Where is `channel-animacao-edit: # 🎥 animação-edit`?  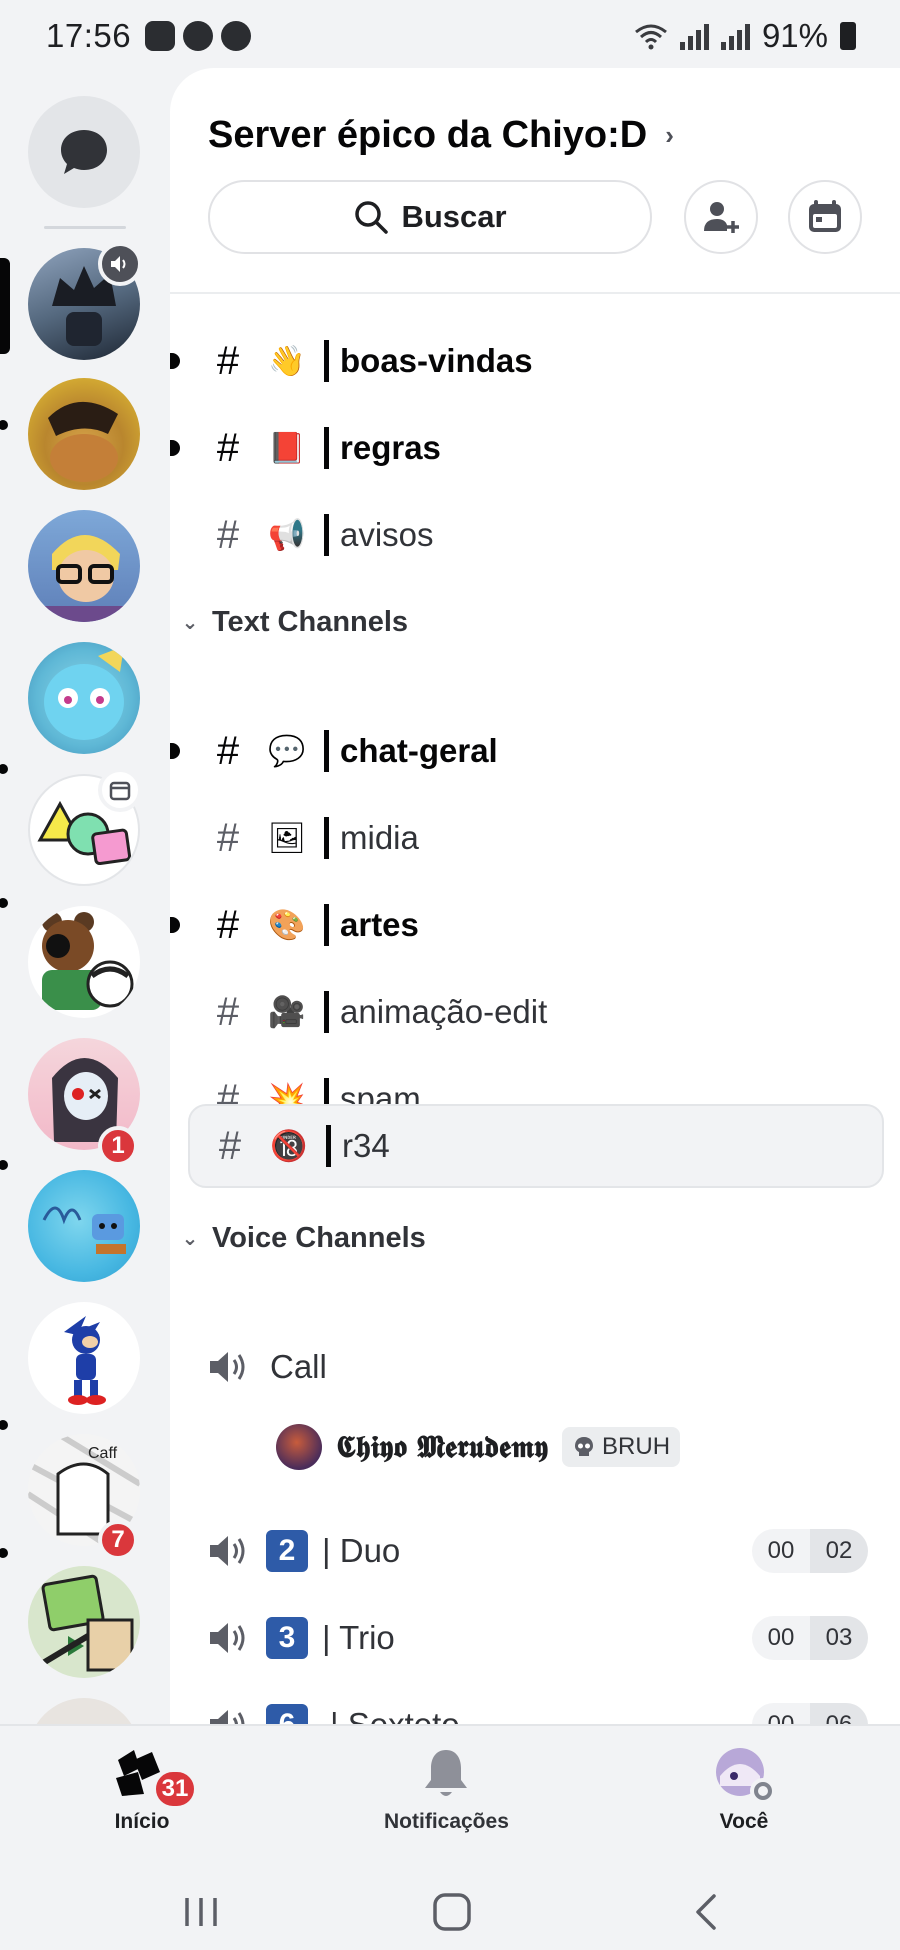
channel-animacao-edit: # 🎥 animação-edit is located at coordinates (535, 1012).